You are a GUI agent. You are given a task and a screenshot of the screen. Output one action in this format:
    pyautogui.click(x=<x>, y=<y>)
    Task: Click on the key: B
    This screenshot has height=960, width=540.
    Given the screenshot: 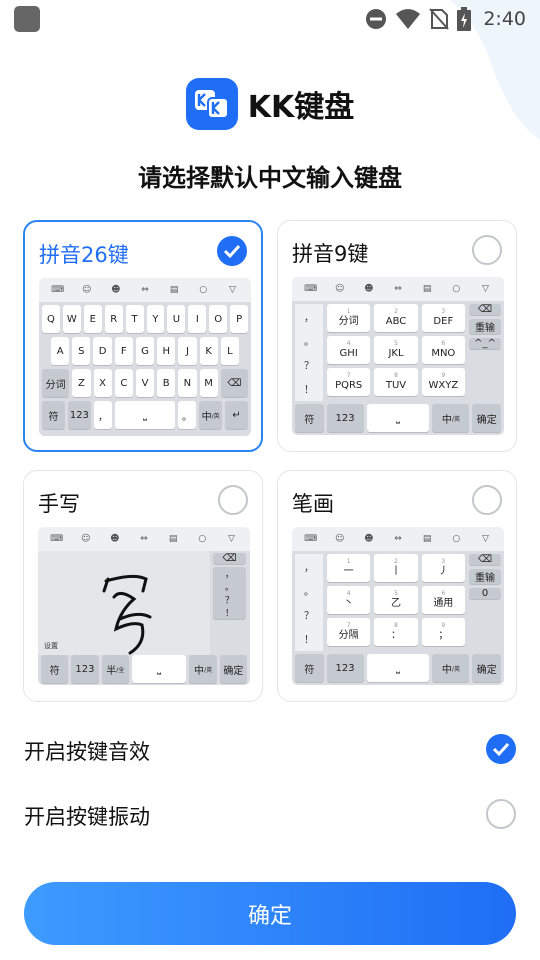 What is the action you would take?
    pyautogui.click(x=166, y=383)
    